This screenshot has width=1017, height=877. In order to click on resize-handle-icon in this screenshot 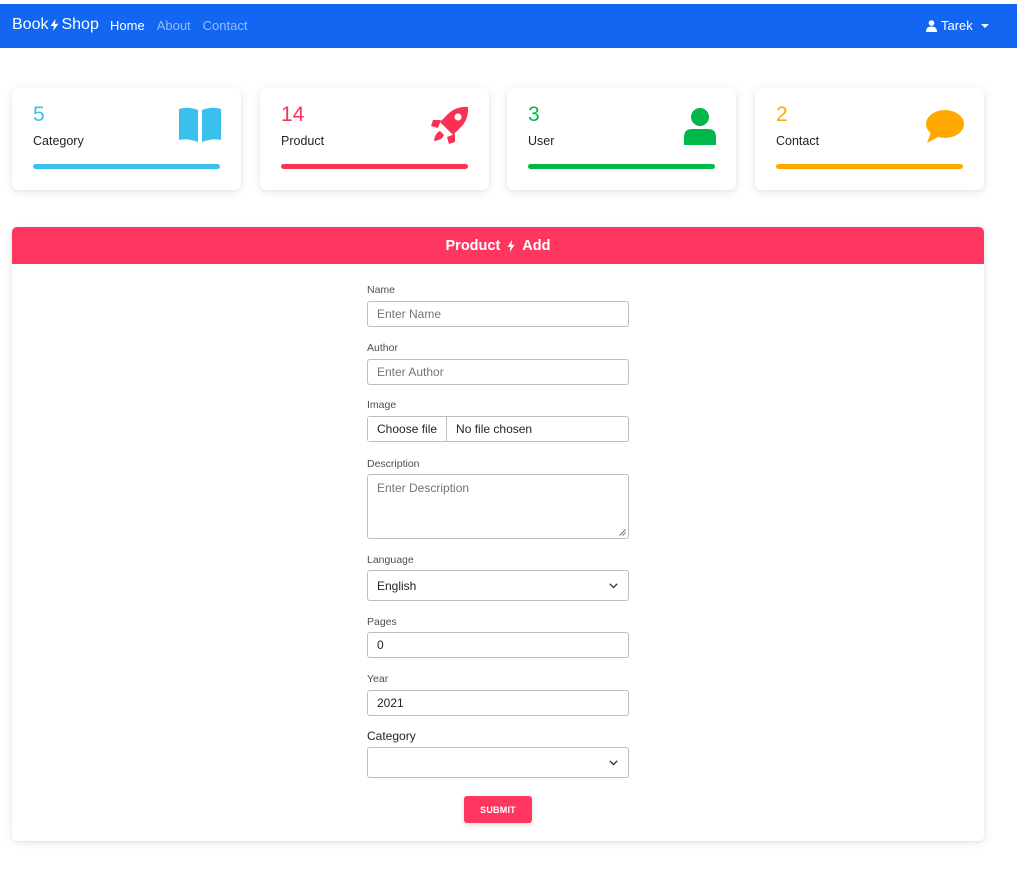, I will do `click(622, 532)`.